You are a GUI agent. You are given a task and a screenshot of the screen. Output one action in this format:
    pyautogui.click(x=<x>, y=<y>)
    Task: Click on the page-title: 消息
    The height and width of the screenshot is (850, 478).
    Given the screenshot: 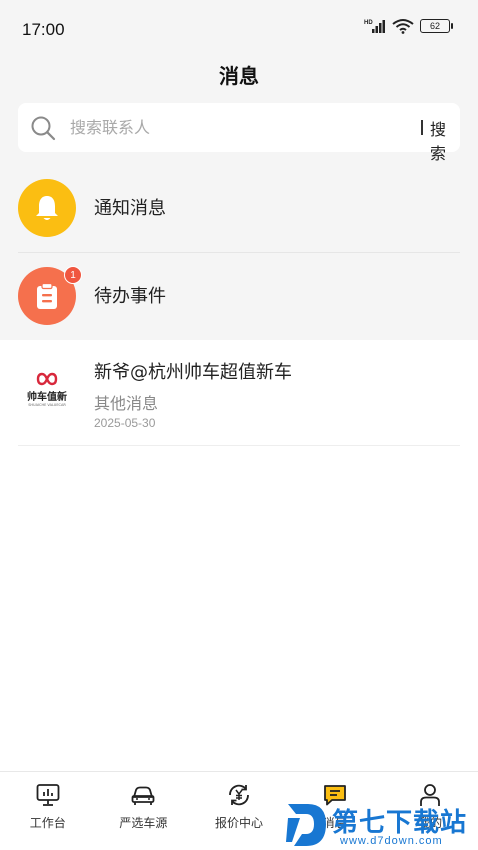 What is the action you would take?
    pyautogui.click(x=239, y=76)
    